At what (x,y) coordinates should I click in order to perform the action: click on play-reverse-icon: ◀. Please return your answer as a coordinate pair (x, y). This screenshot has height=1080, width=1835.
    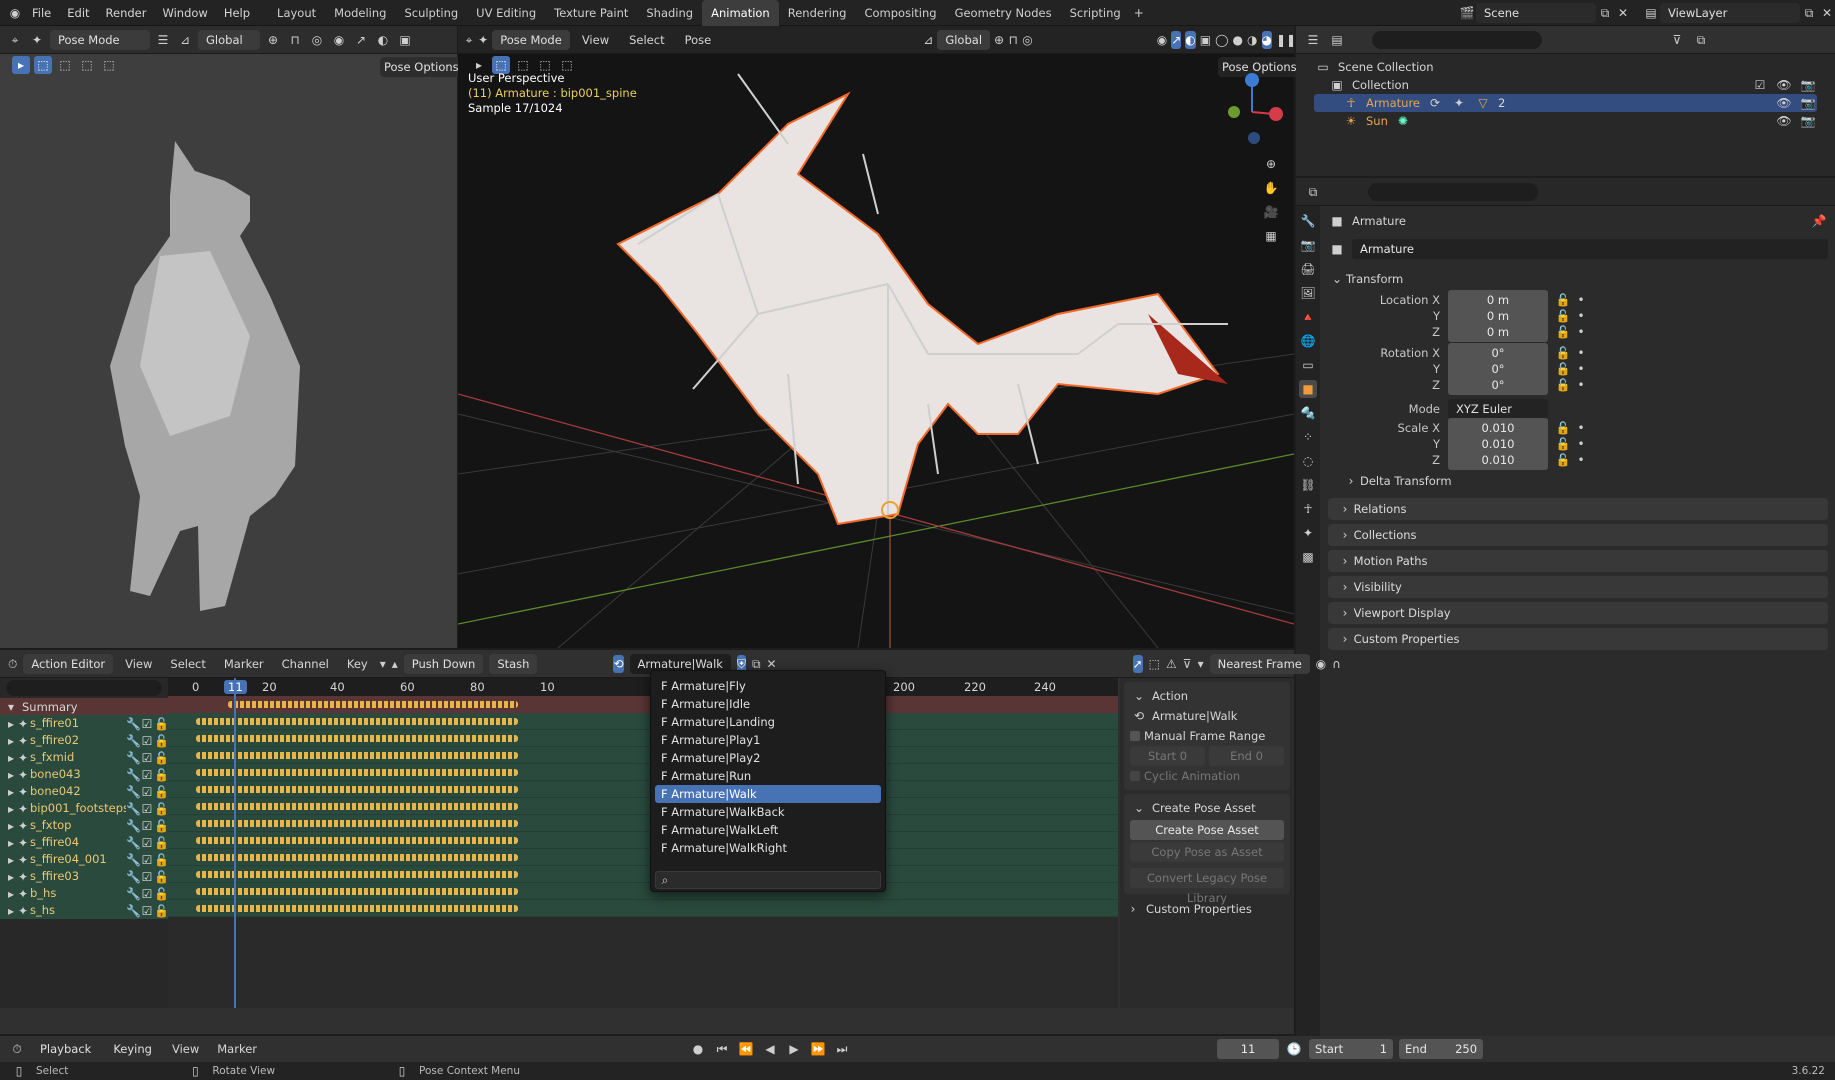
    Looking at the image, I should click on (770, 1049).